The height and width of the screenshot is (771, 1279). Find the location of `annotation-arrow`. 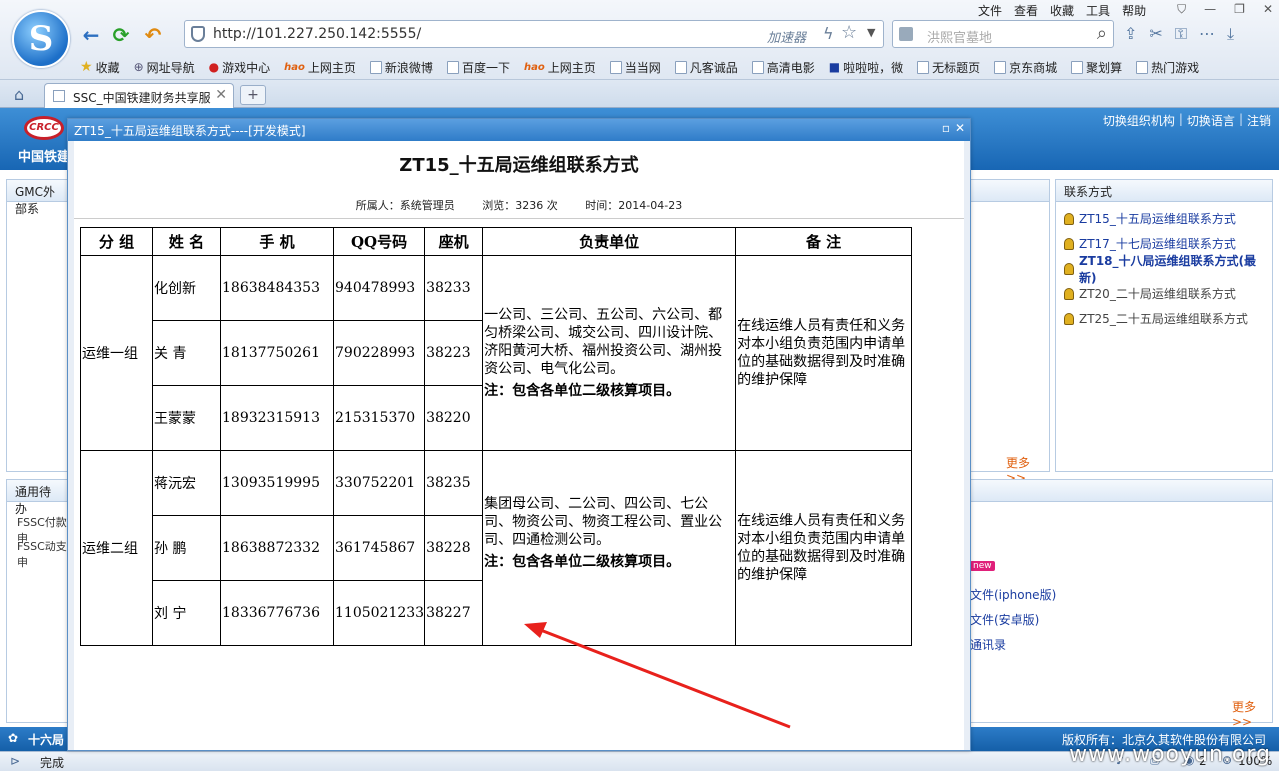

annotation-arrow is located at coordinates (657, 675).